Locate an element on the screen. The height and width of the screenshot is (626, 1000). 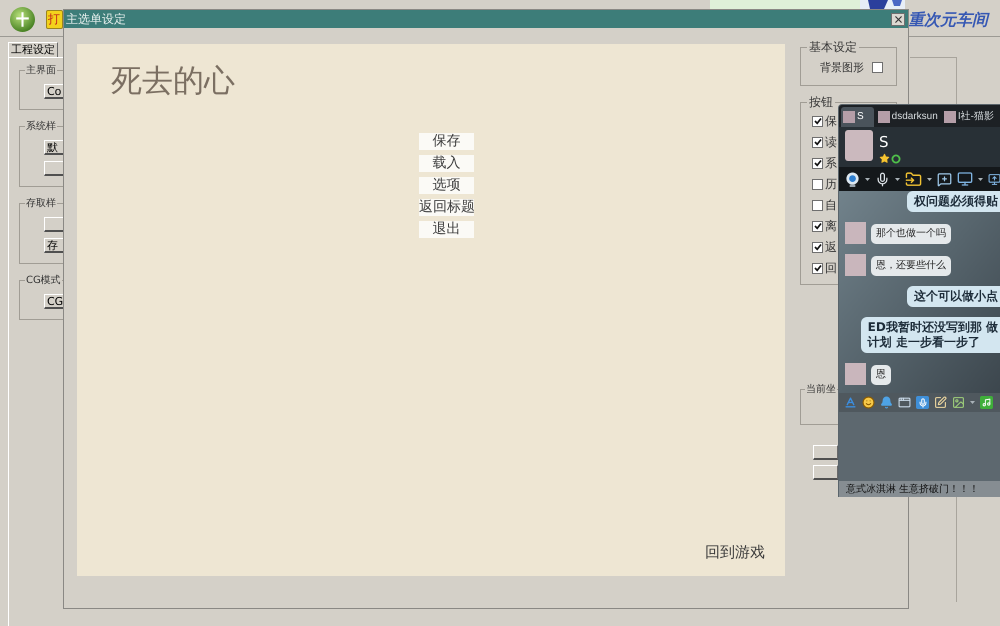
option-label: 离 is located at coordinates (831, 226).